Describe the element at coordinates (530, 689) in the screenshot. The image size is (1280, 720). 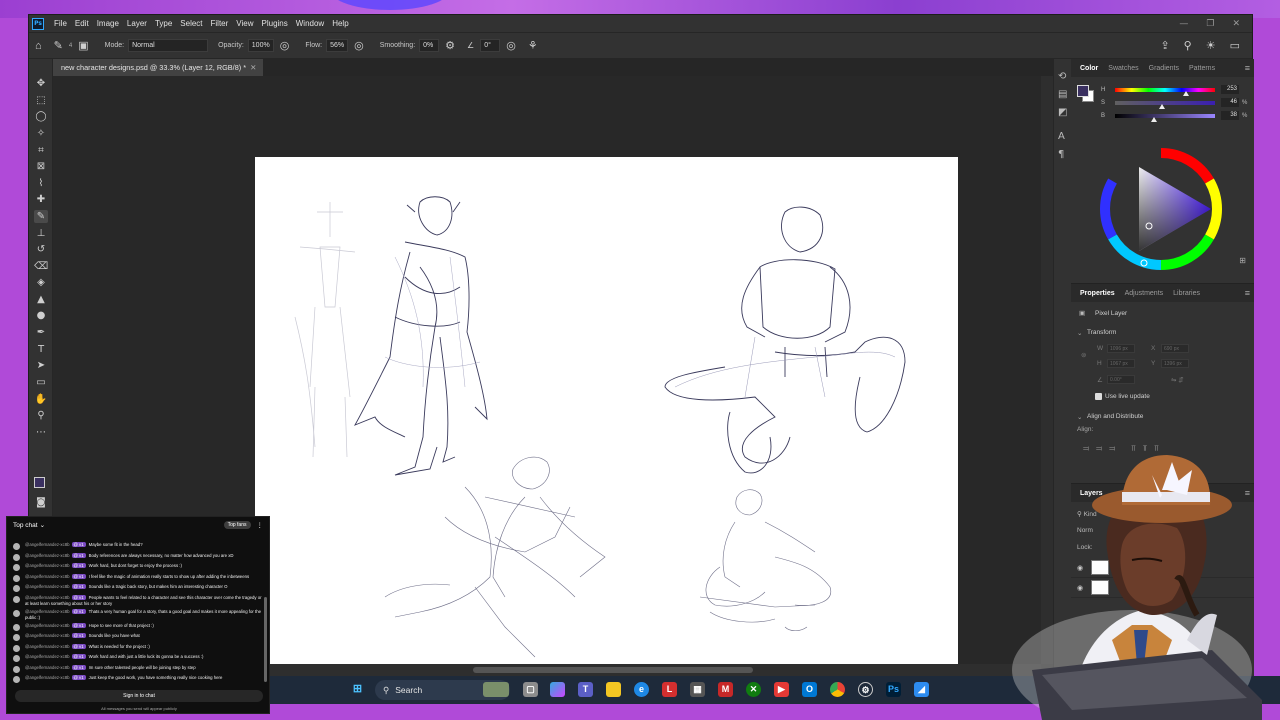
I see `task-view-icon: ▢` at that location.